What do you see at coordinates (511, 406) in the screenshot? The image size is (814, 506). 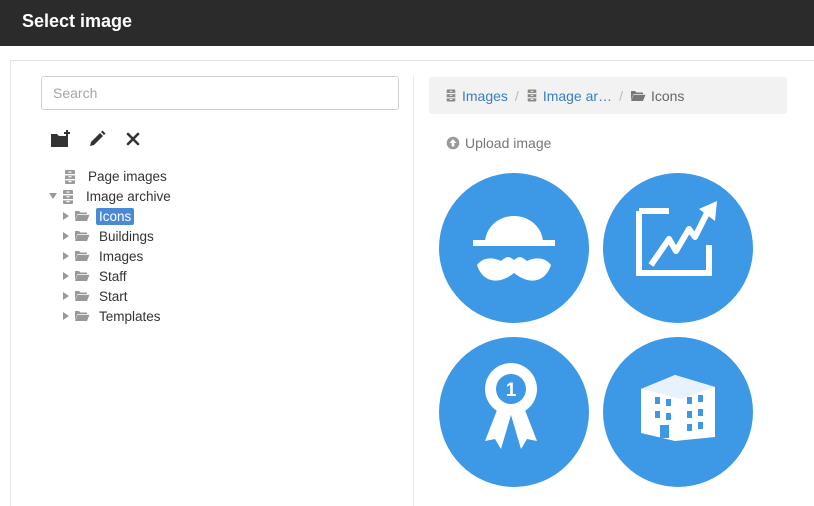 I see `award-ribbon-icon: 1` at bounding box center [511, 406].